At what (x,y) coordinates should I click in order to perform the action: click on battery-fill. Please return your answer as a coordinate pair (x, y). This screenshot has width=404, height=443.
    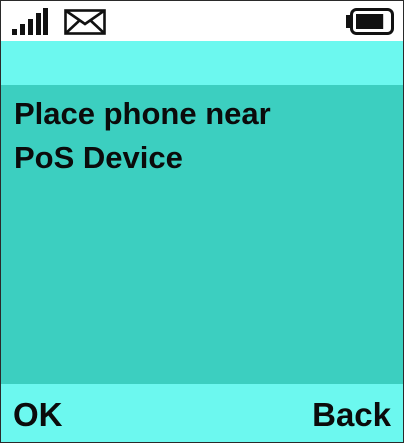
    Looking at the image, I should click on (370, 21).